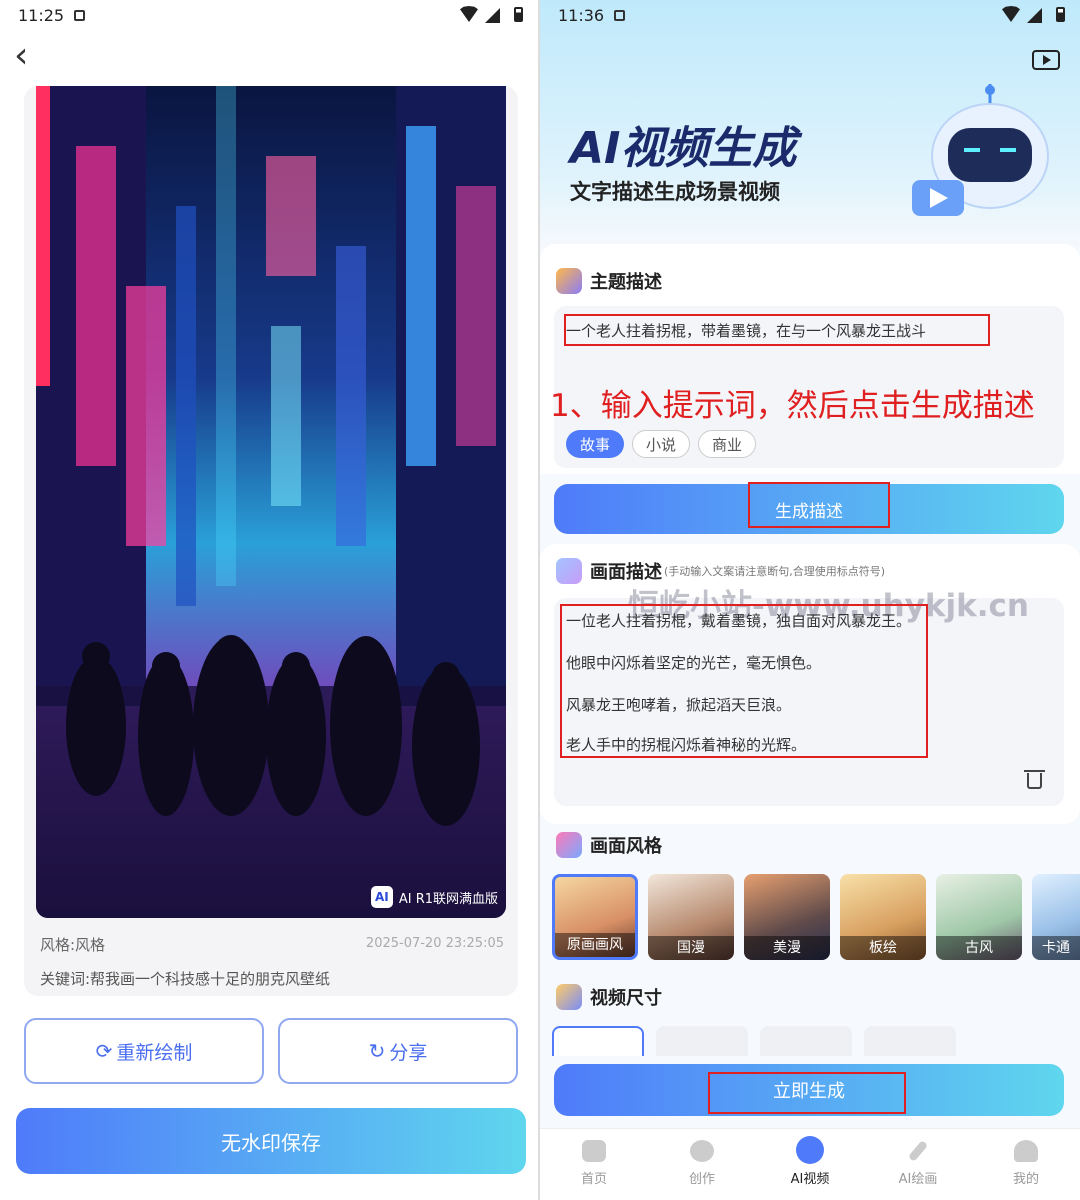  What do you see at coordinates (104, 1051) in the screenshot?
I see `refresh-icon: ⟳` at bounding box center [104, 1051].